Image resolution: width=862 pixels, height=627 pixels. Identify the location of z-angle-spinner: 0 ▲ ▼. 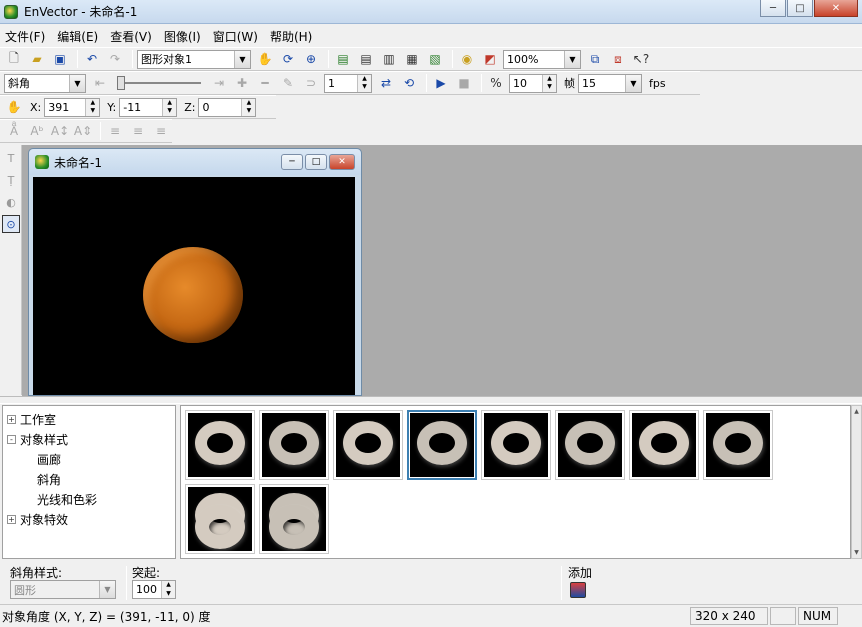
(227, 107).